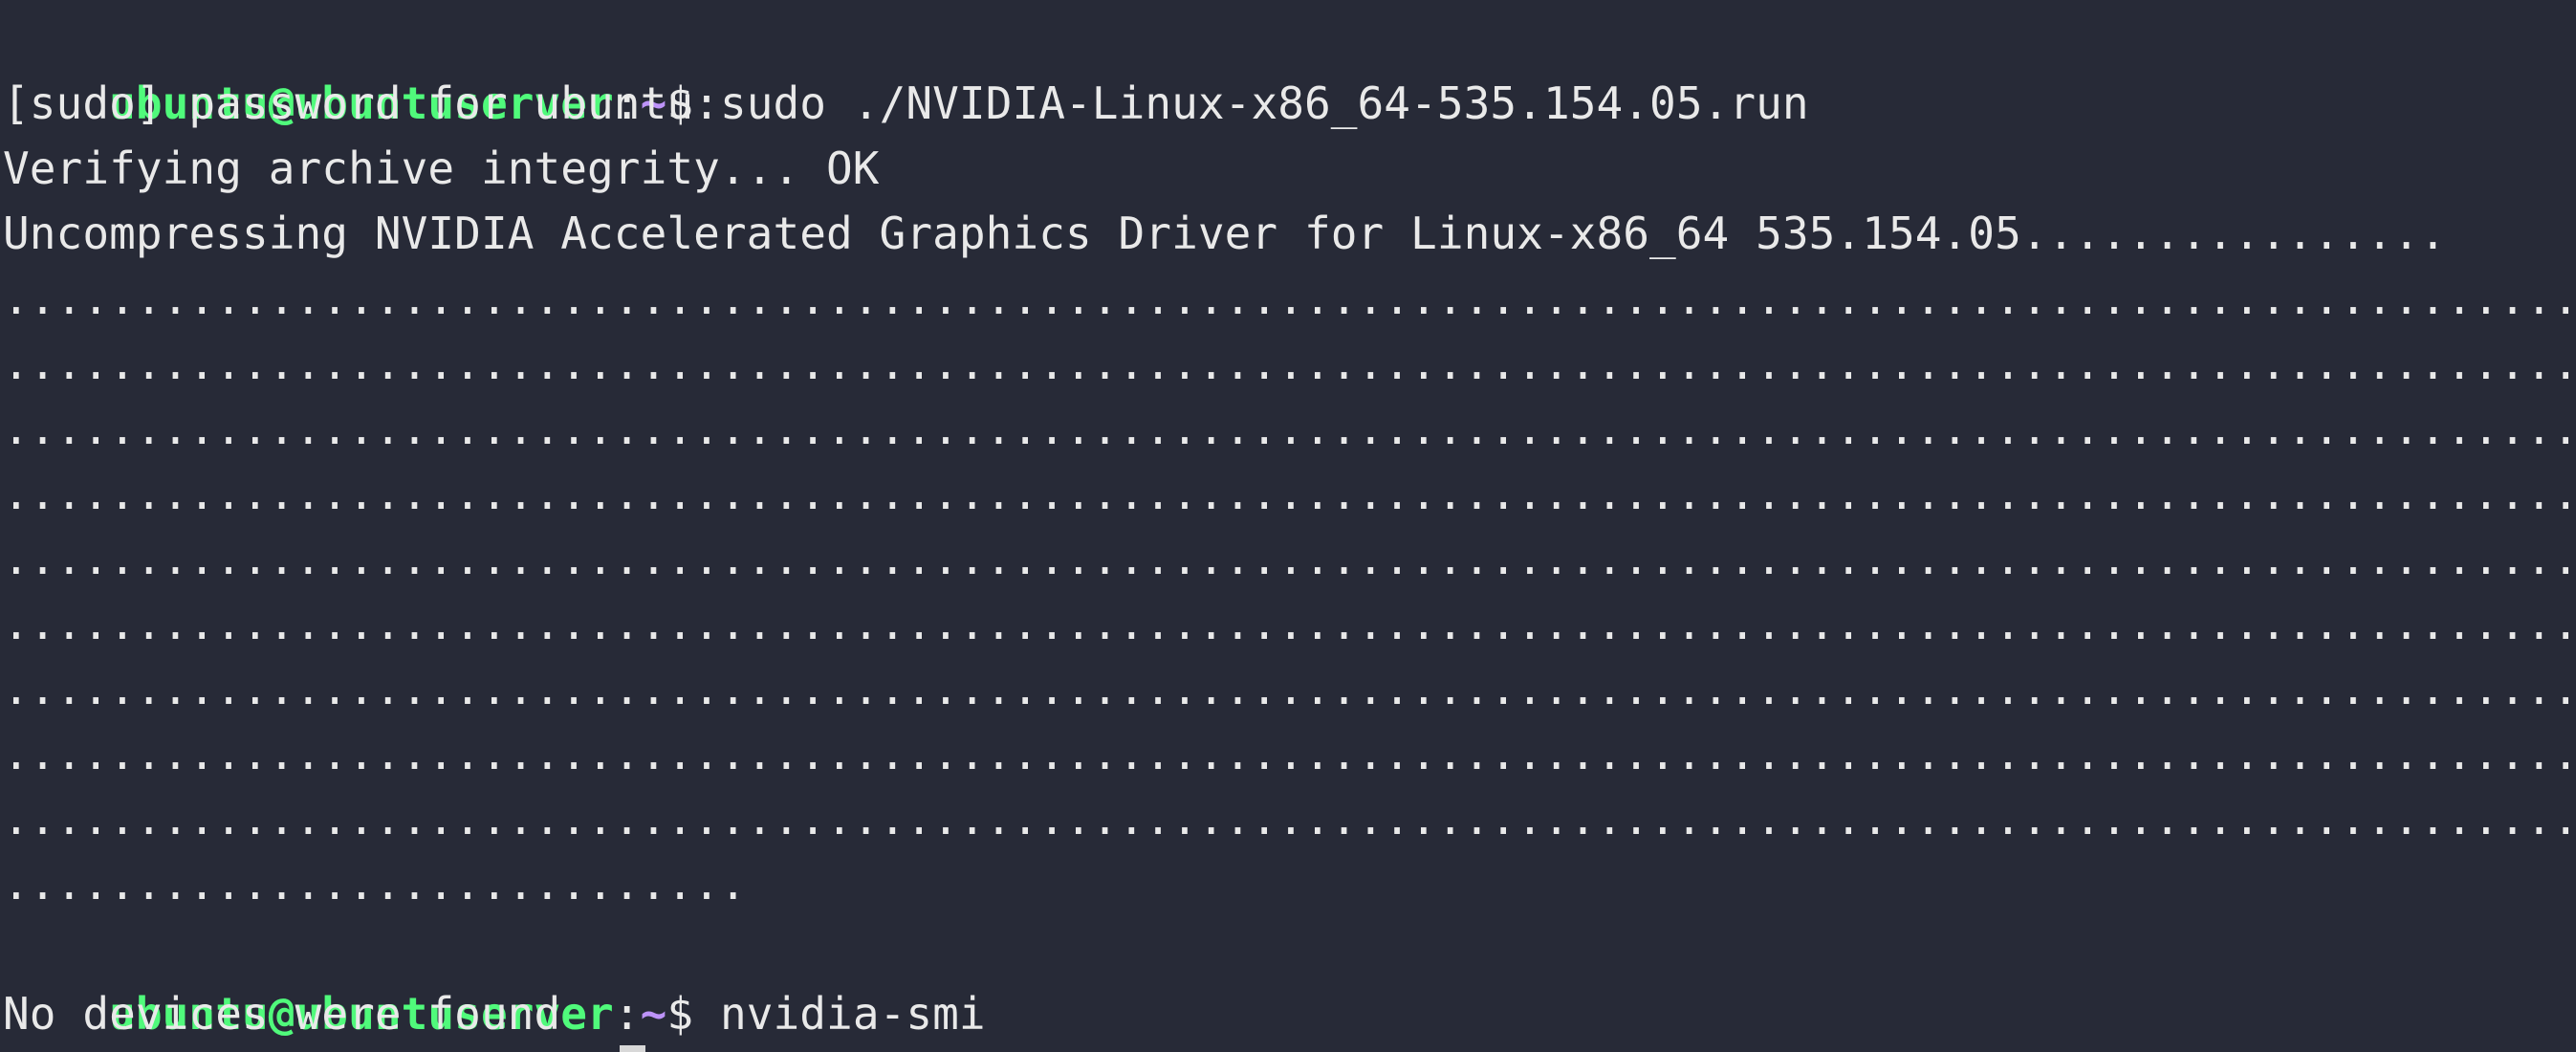  I want to click on output-line: [sudo] password for ubuntu:, so click(361, 103).